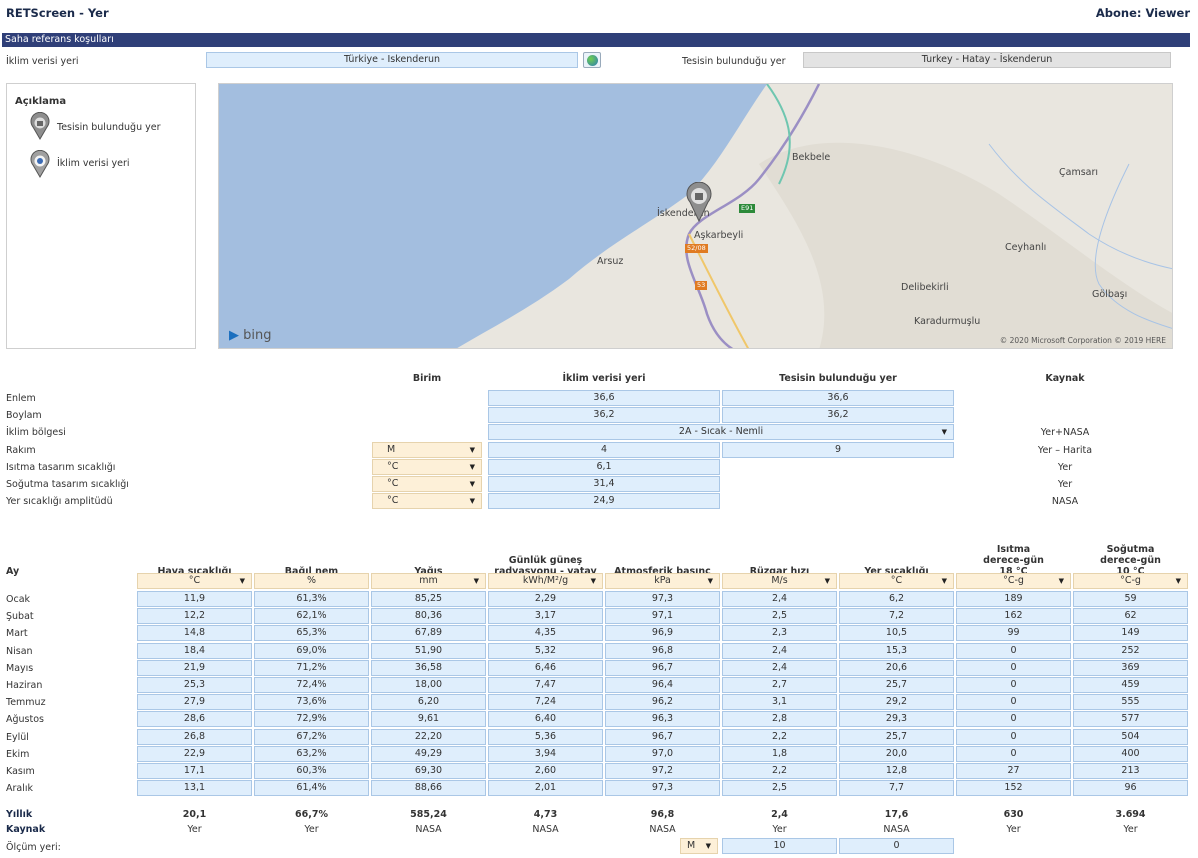 This screenshot has height=858, width=1198. I want to click on latitude-facility-value: 36,6, so click(838, 398).